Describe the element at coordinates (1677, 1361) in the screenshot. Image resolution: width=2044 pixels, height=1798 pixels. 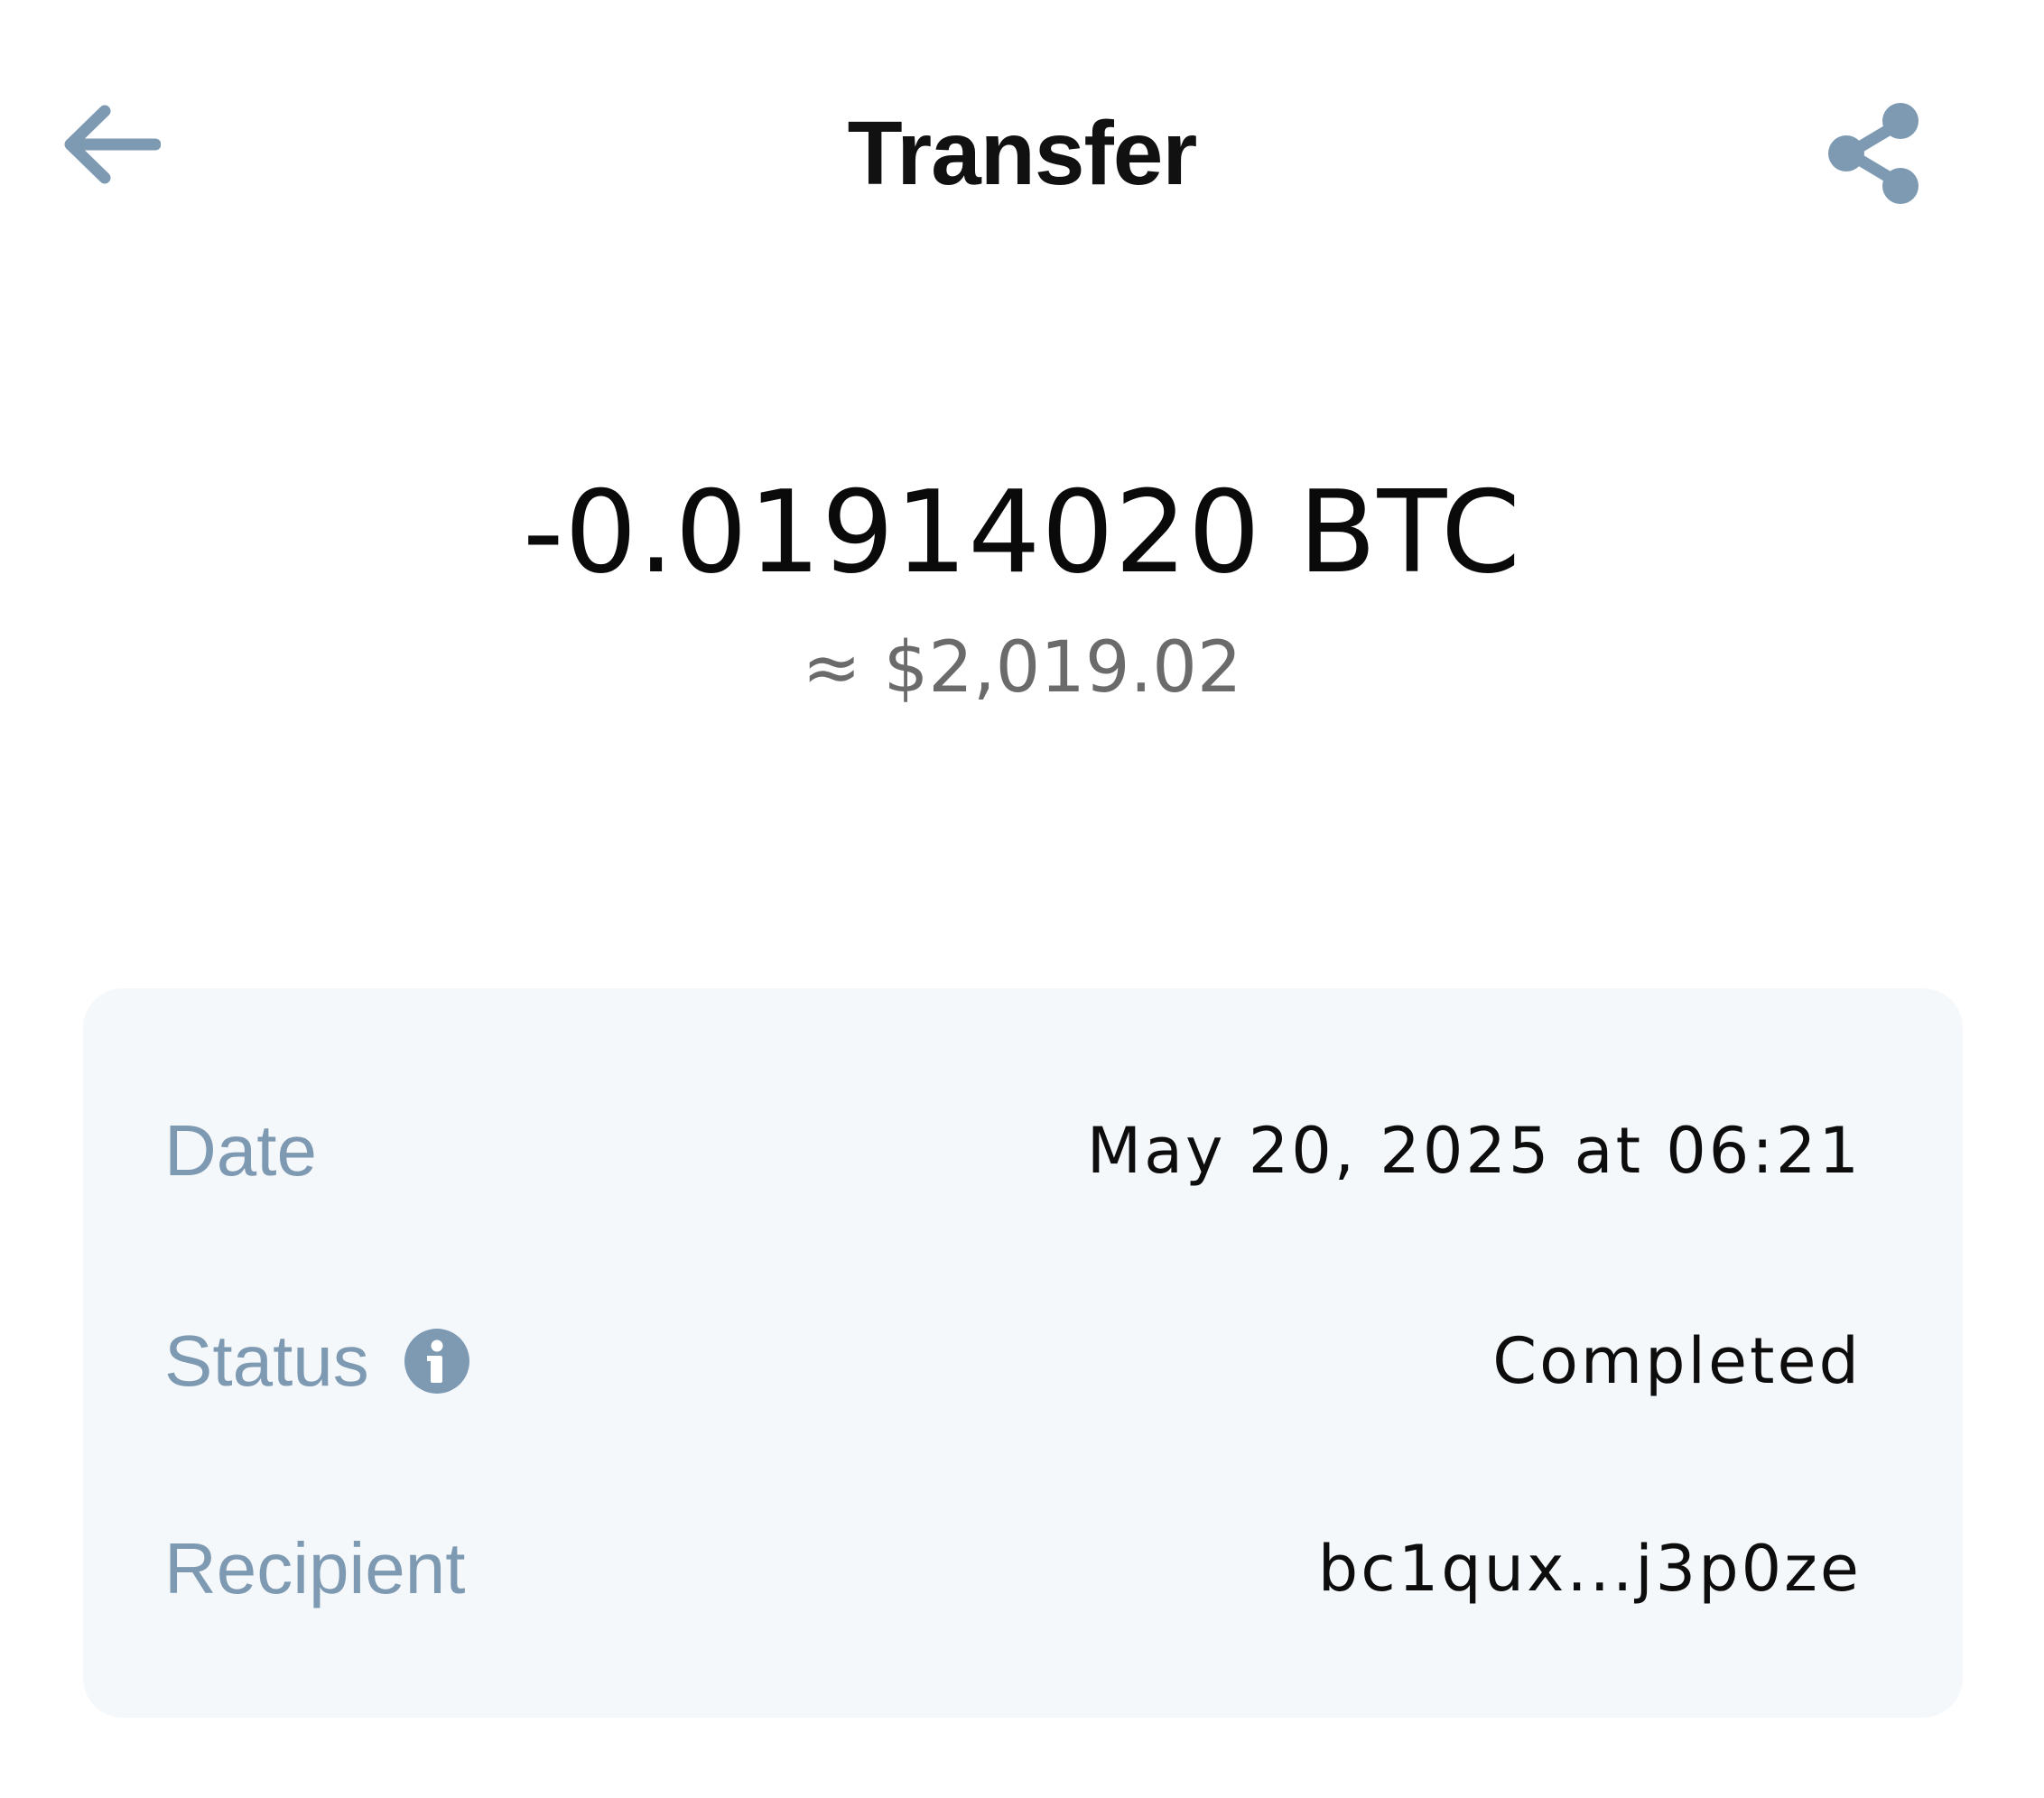
I see `status-value: Completed` at that location.